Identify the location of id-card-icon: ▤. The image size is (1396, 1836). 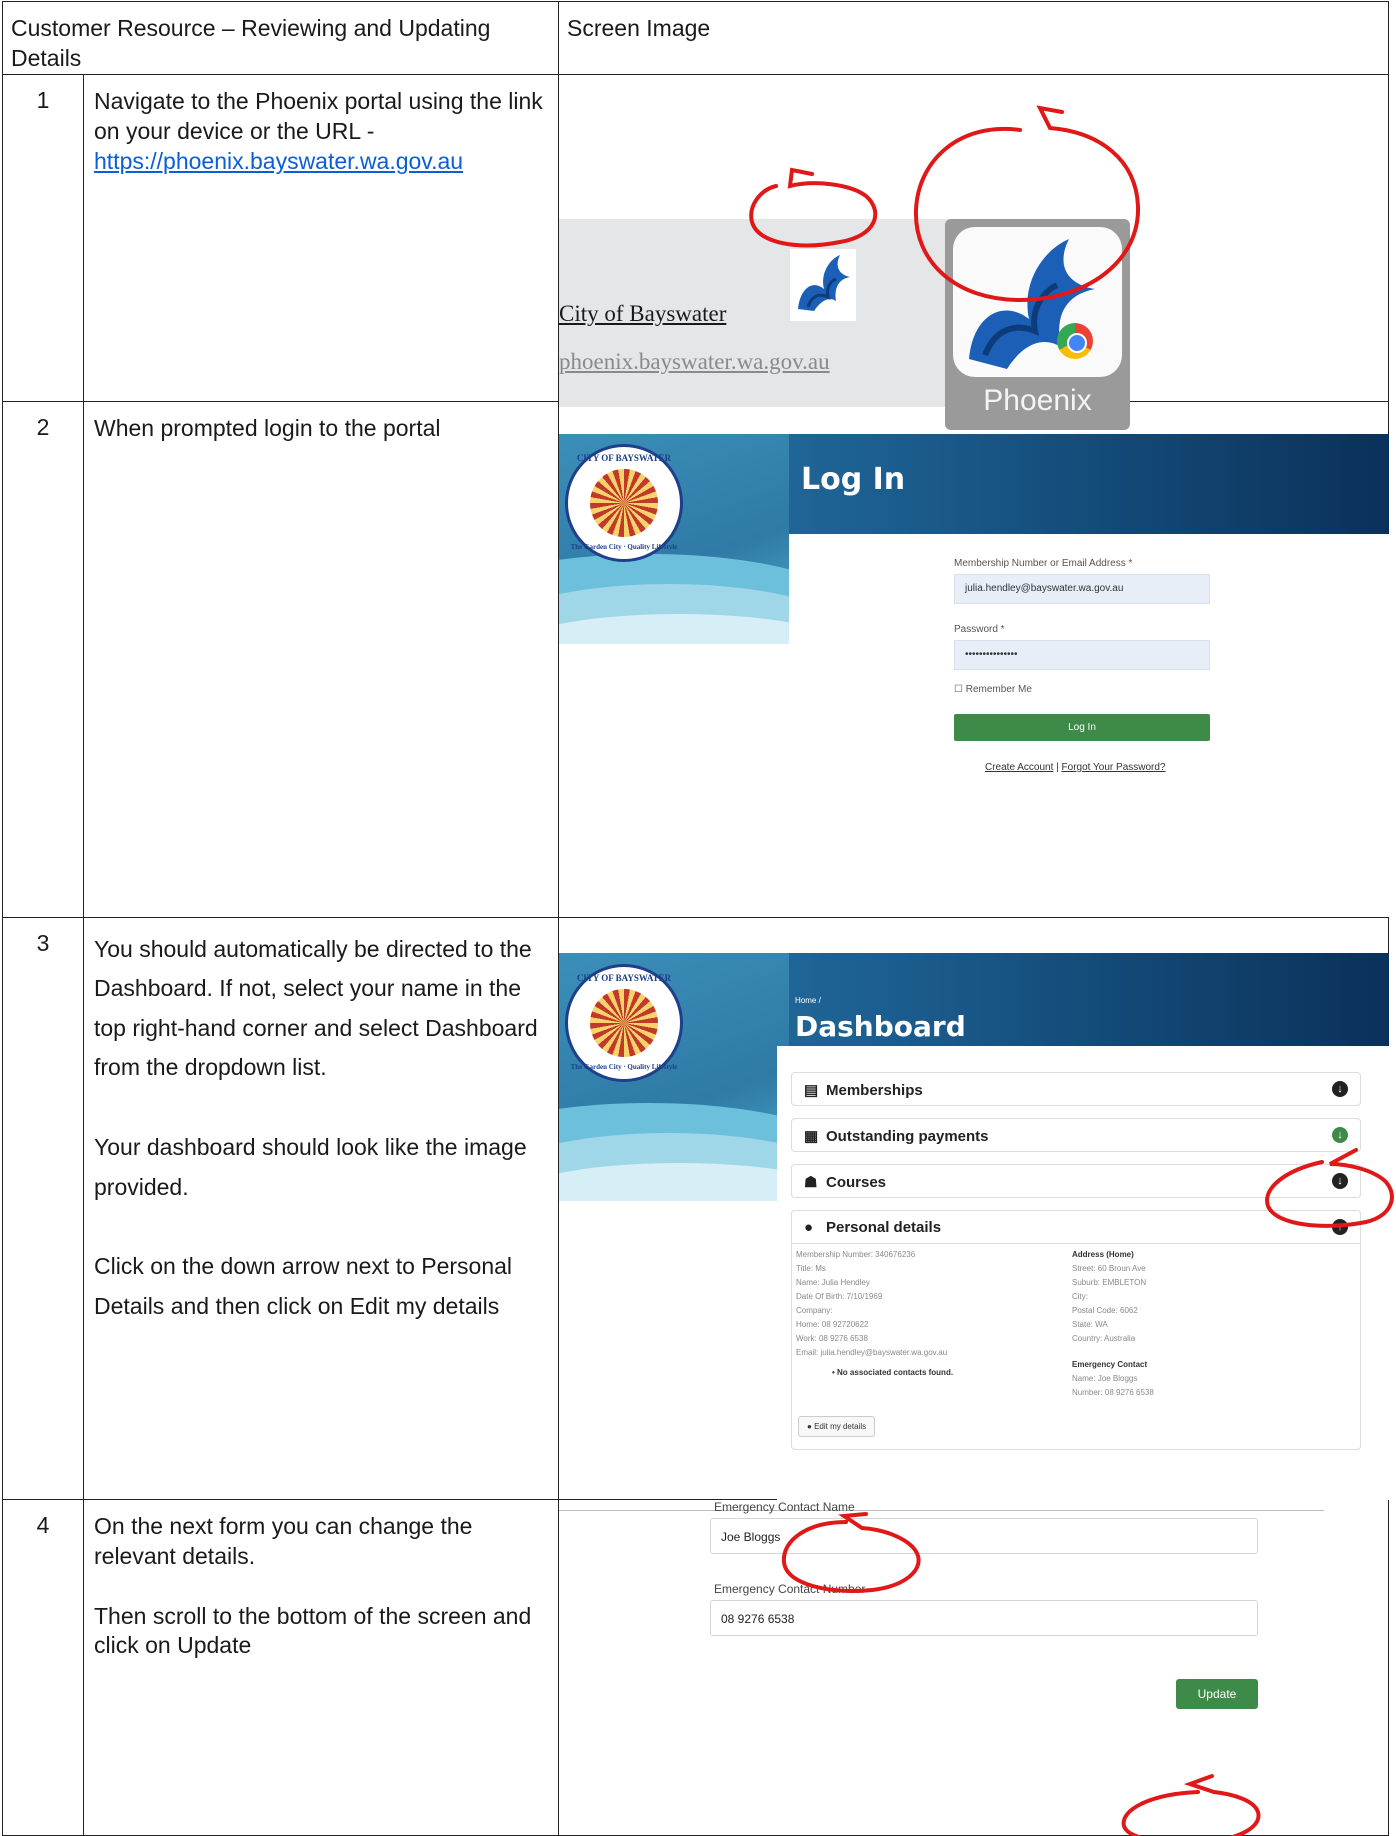
(811, 1090).